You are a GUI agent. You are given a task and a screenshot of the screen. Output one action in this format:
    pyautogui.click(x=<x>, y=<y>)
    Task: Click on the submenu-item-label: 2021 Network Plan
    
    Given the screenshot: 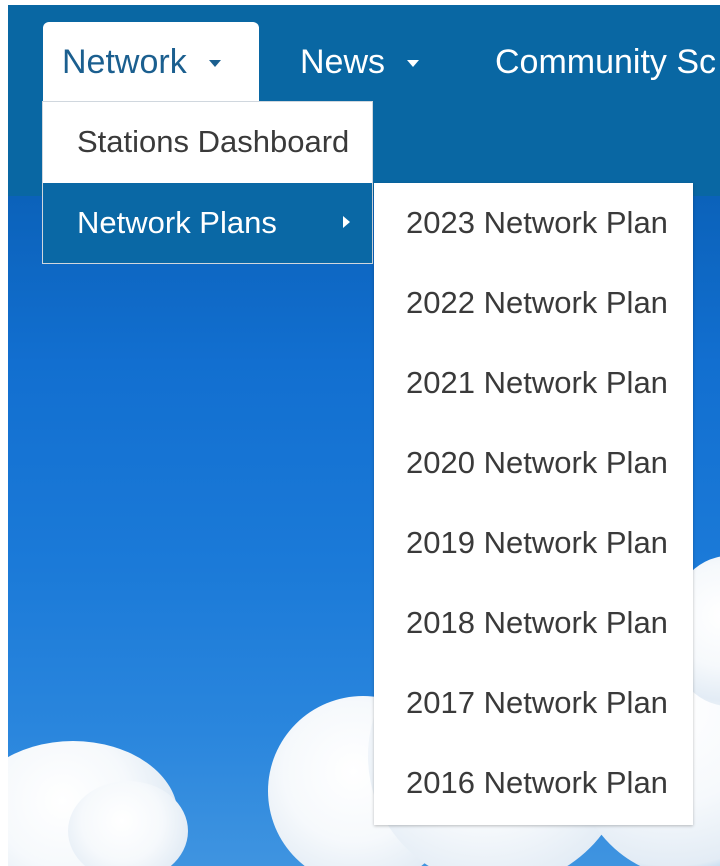 What is the action you would take?
    pyautogui.click(x=537, y=382)
    